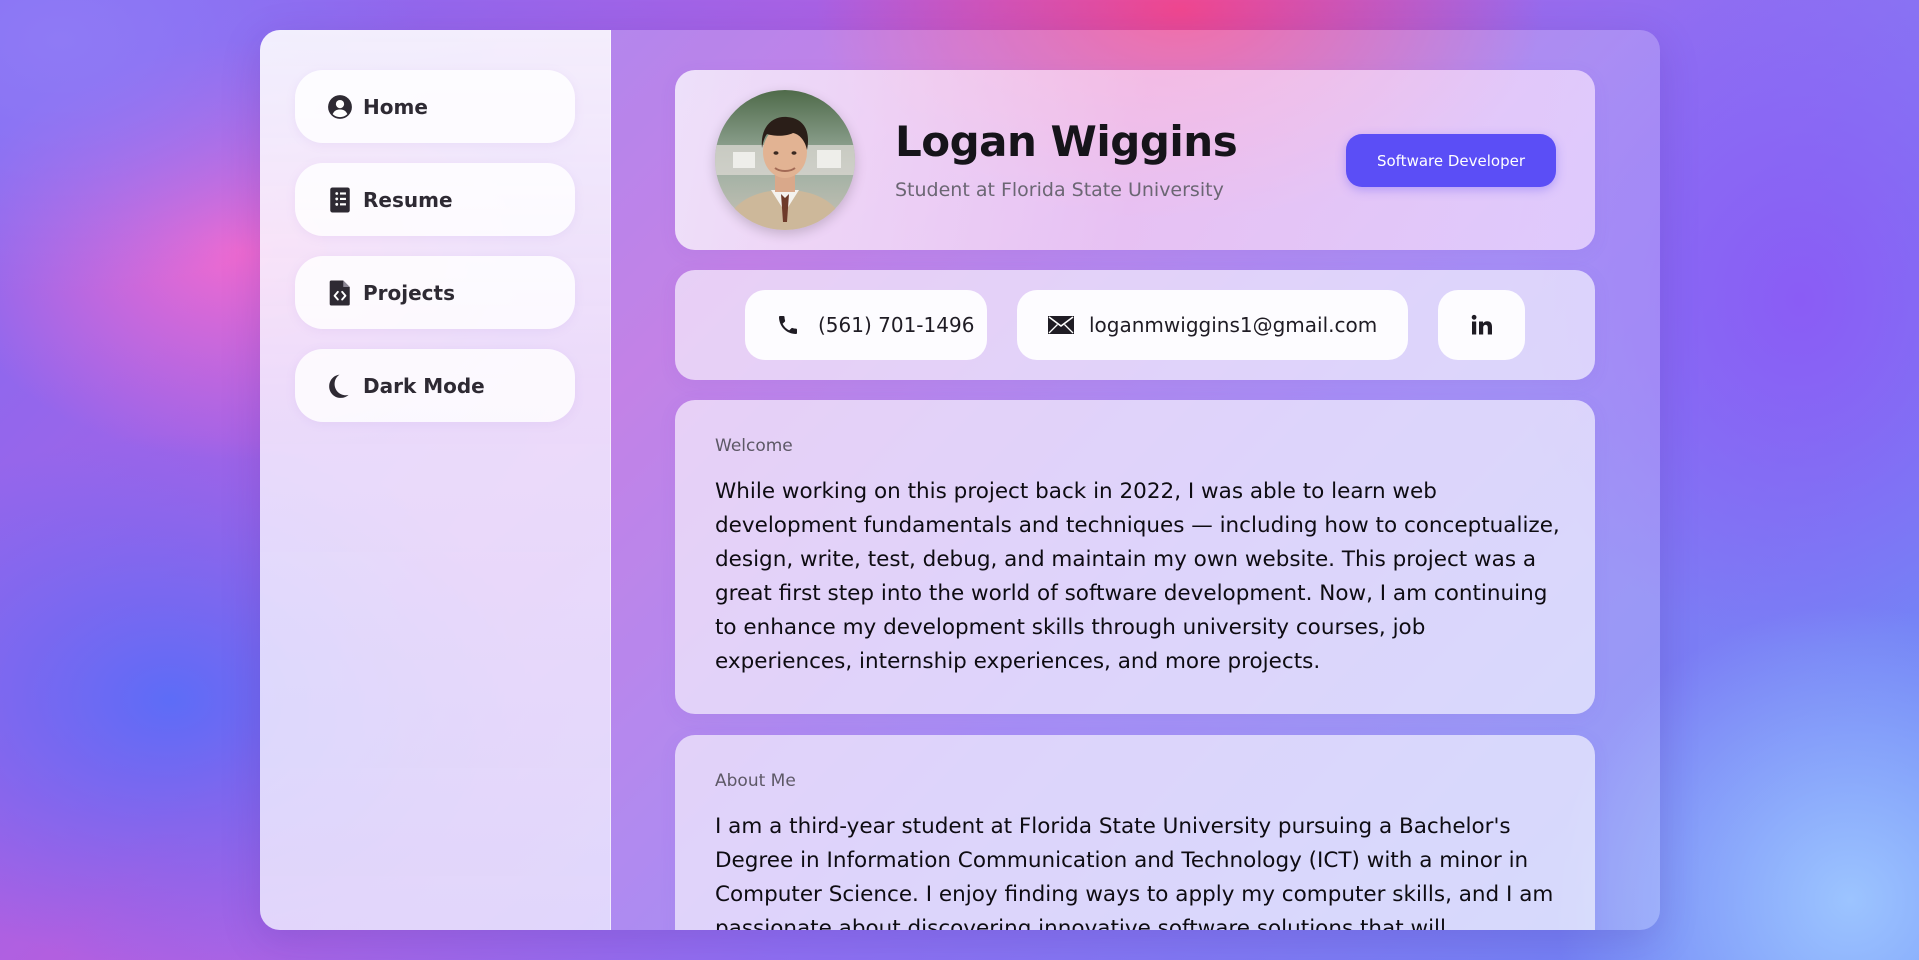 The image size is (1919, 960). Describe the element at coordinates (1059, 190) in the screenshot. I see `profile-subtitle: Student at Florida State University` at that location.